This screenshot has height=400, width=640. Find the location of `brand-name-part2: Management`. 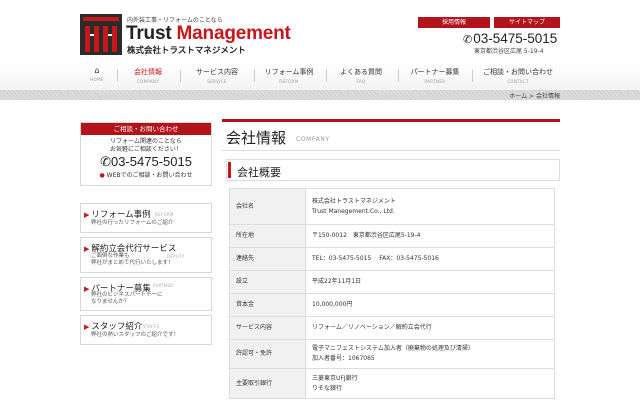

brand-name-part2: Management is located at coordinates (233, 33).